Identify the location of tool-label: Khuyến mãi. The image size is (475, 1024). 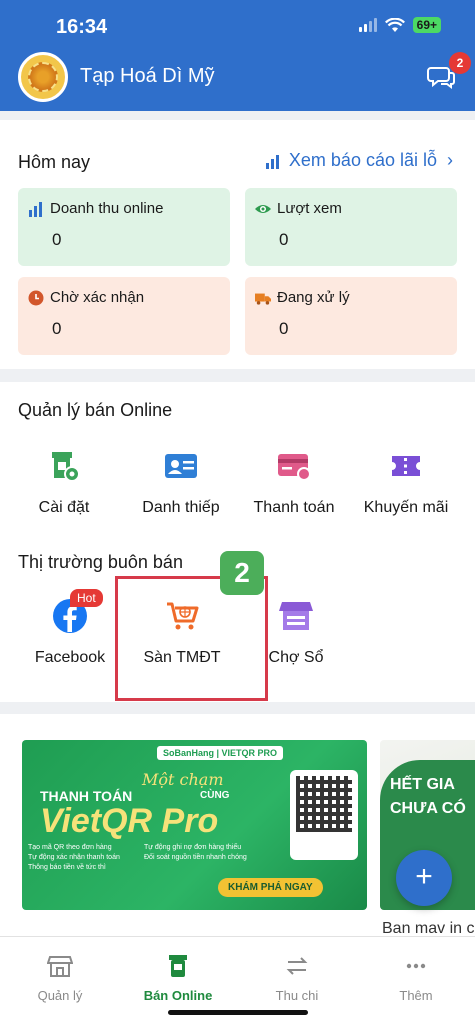
(406, 507).